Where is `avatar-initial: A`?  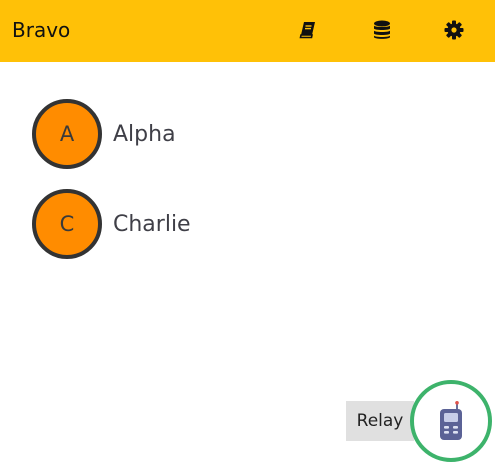 avatar-initial: A is located at coordinates (67, 134).